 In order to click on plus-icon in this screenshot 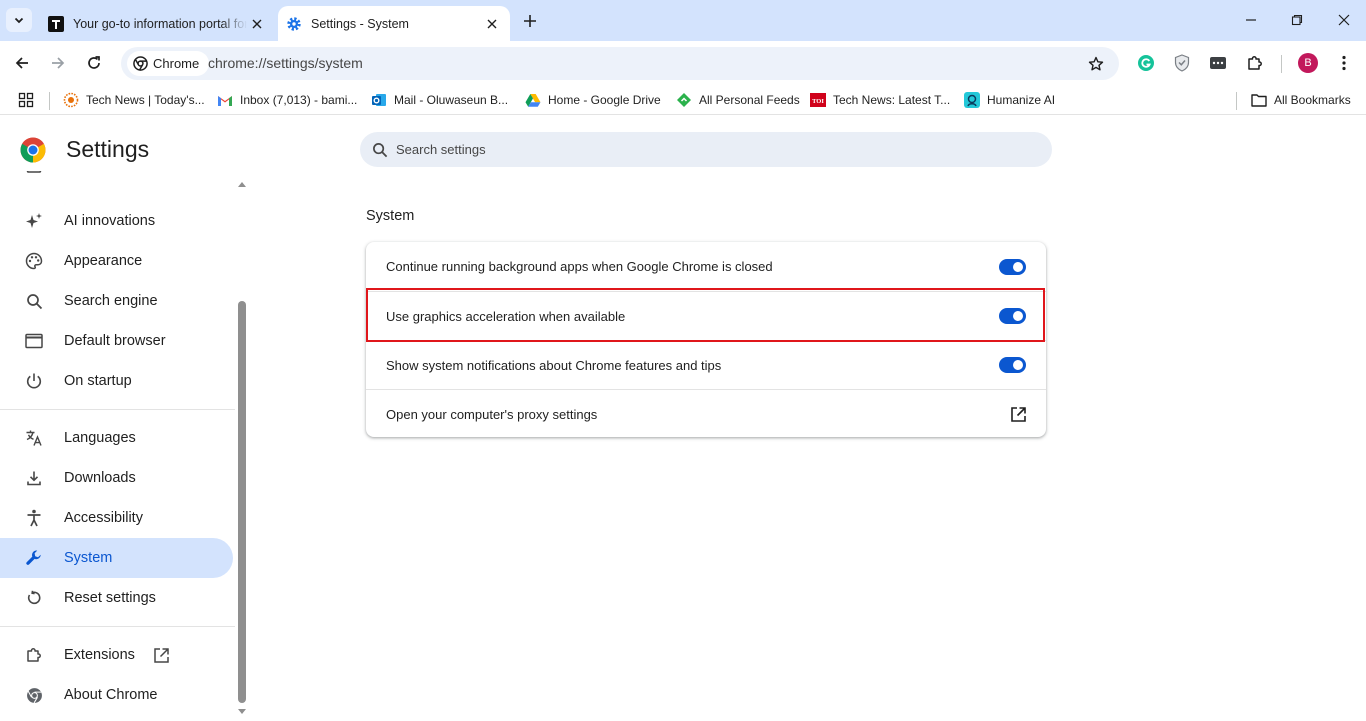, I will do `click(530, 21)`.